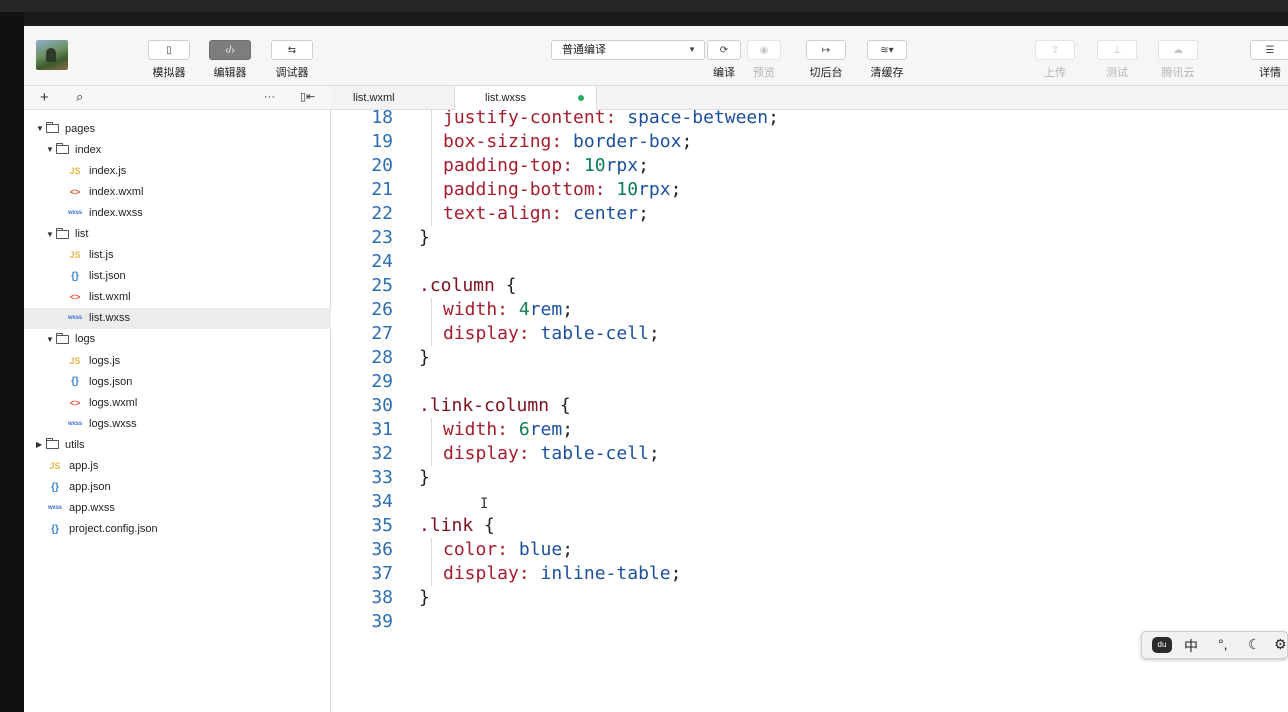 This screenshot has height=712, width=1288. Describe the element at coordinates (508, 550) in the screenshot. I see `code-text: color: blue;` at that location.